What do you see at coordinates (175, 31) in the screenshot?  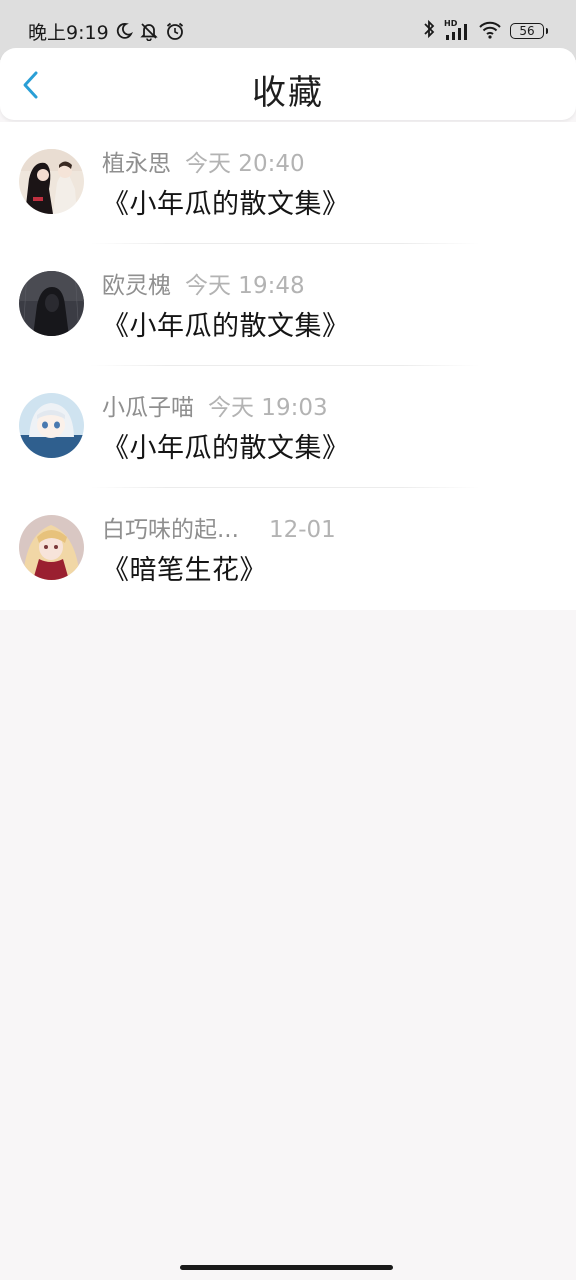 I see `alarm-icon` at bounding box center [175, 31].